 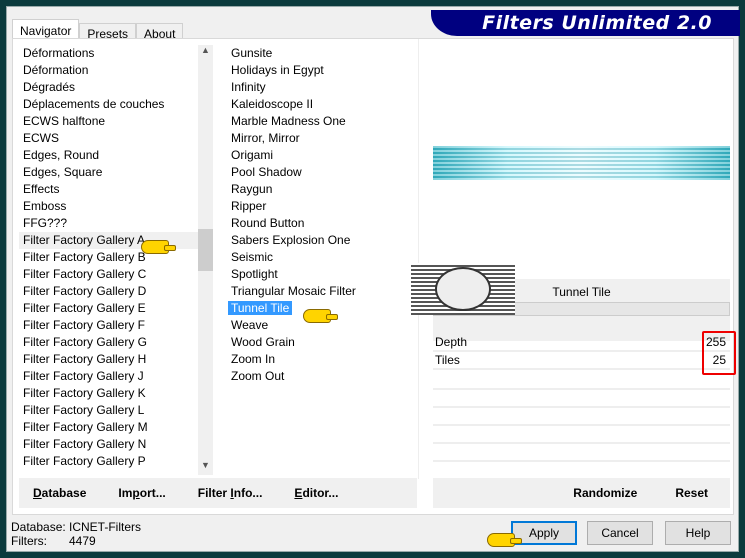 What do you see at coordinates (272, 104) in the screenshot?
I see `list-item-label: Kaleidoscope II` at bounding box center [272, 104].